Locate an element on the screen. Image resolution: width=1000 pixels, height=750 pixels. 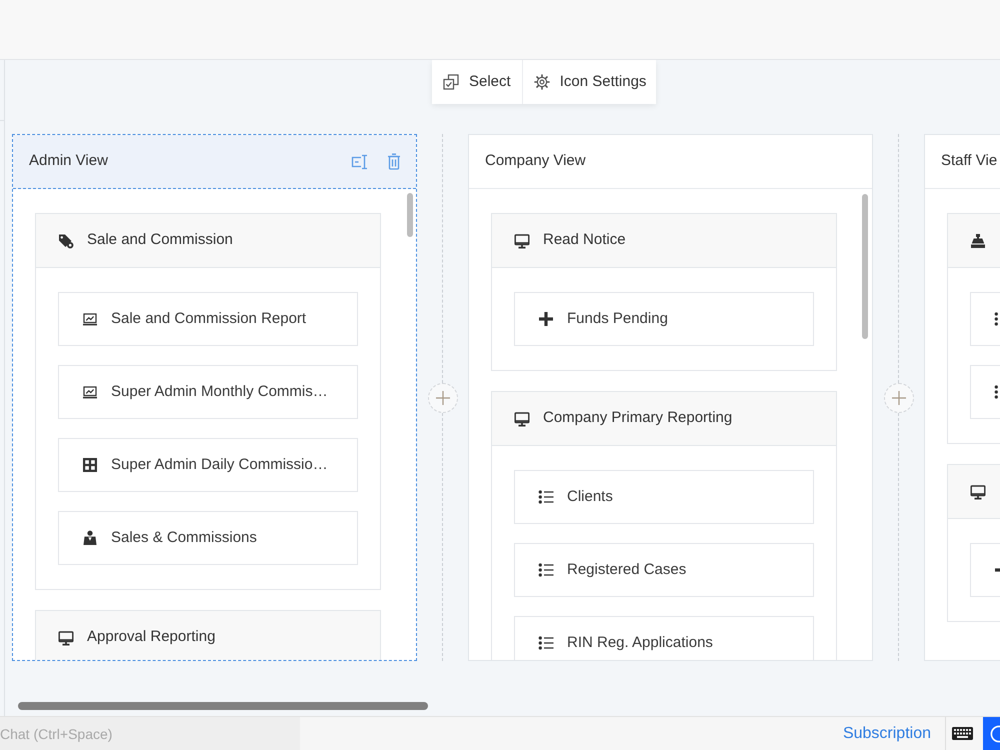
menu-item: Registered Cases is located at coordinates (664, 570).